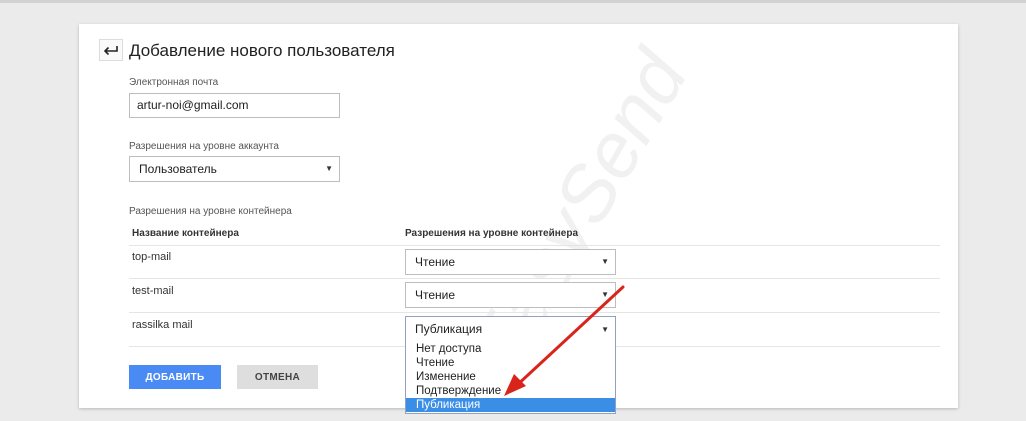 Image resolution: width=1026 pixels, height=421 pixels. I want to click on red-arrow-shaft, so click(569, 337).